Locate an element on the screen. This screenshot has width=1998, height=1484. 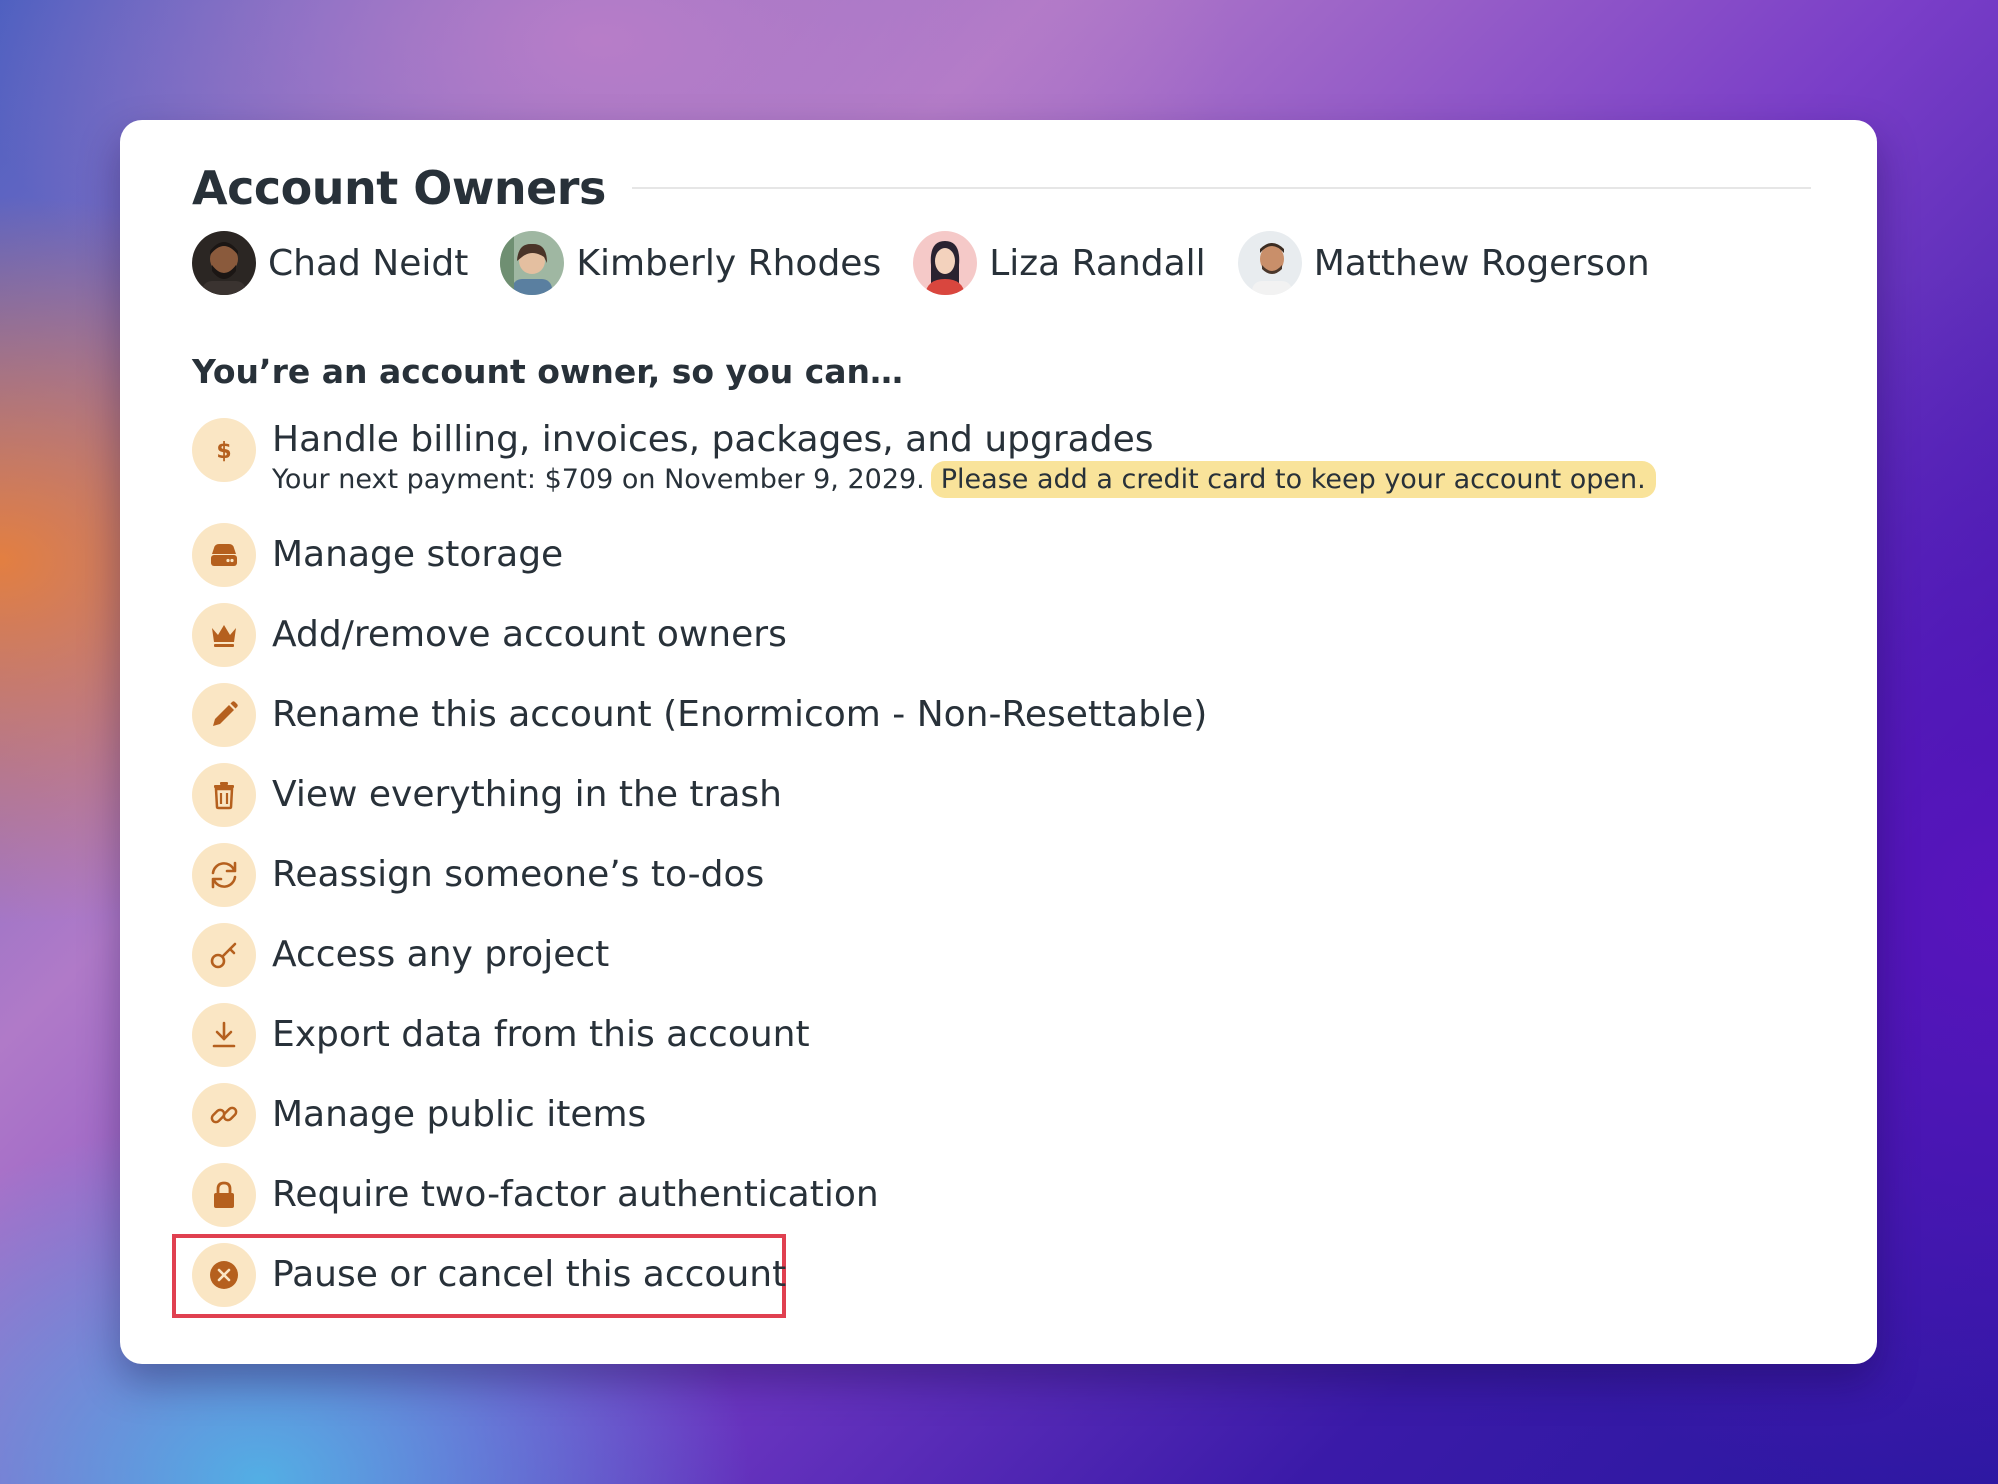
perm-reassign: Reassign someone’s to-dos is located at coordinates (478, 875).